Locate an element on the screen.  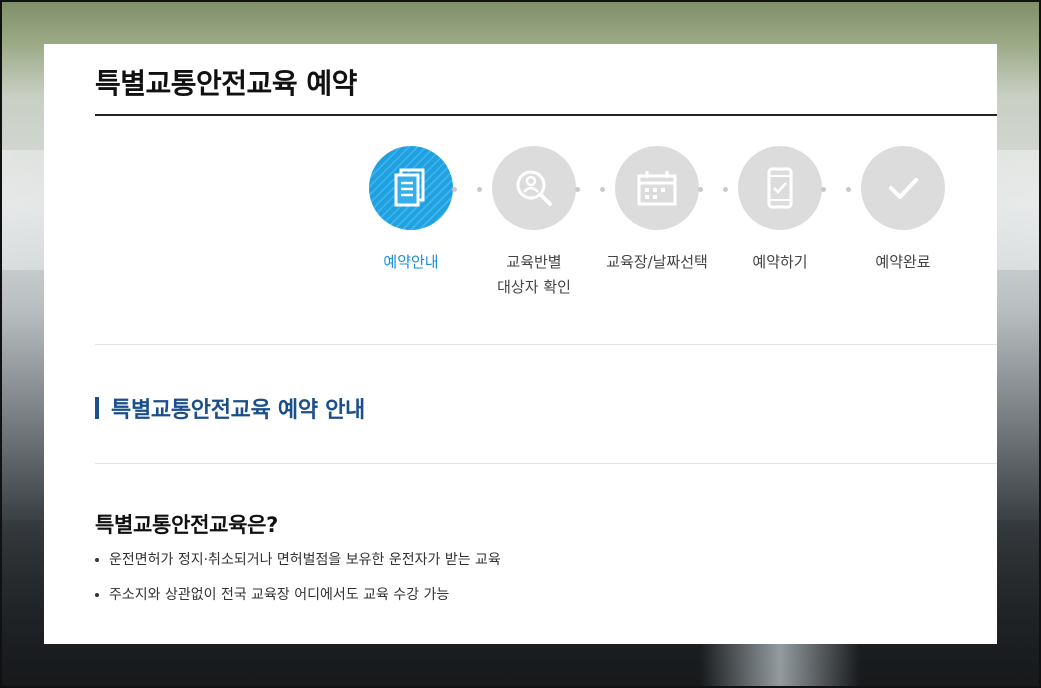
step-venue-date: 교육장/날짜선택 is located at coordinates (657, 210).